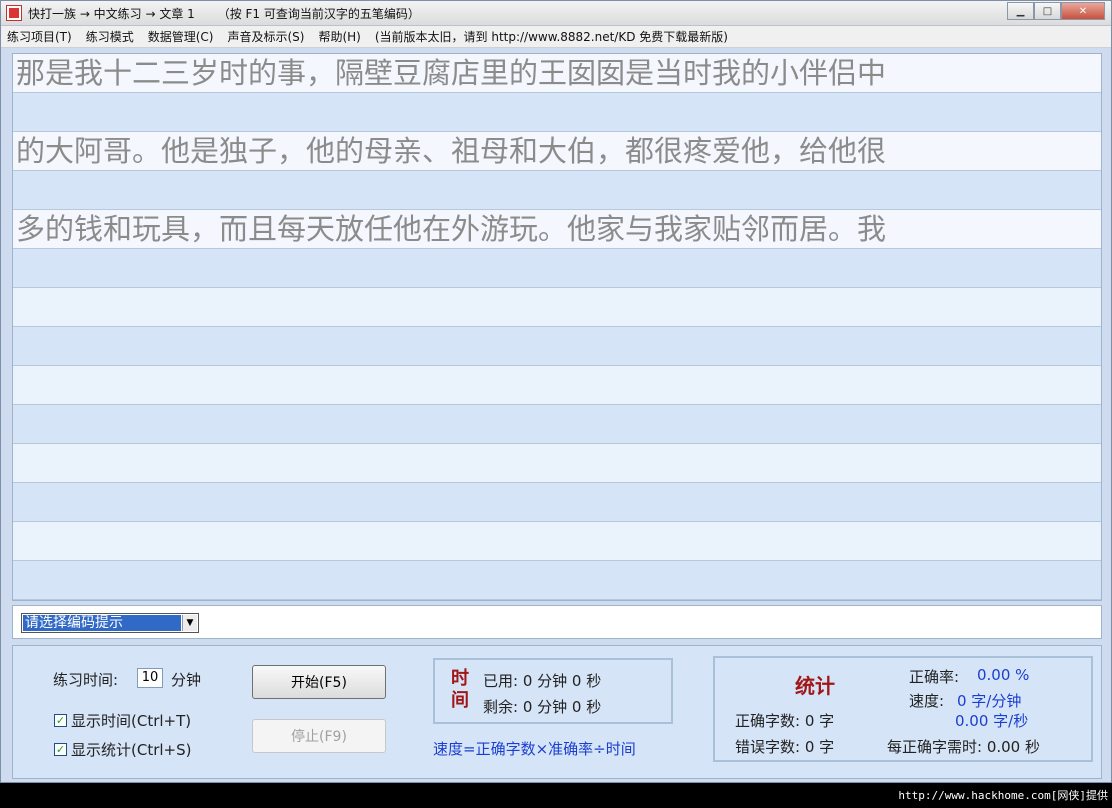 This screenshot has height=808, width=1112. What do you see at coordinates (319, 736) in the screenshot?
I see `stop-button: 停止(F9)` at bounding box center [319, 736].